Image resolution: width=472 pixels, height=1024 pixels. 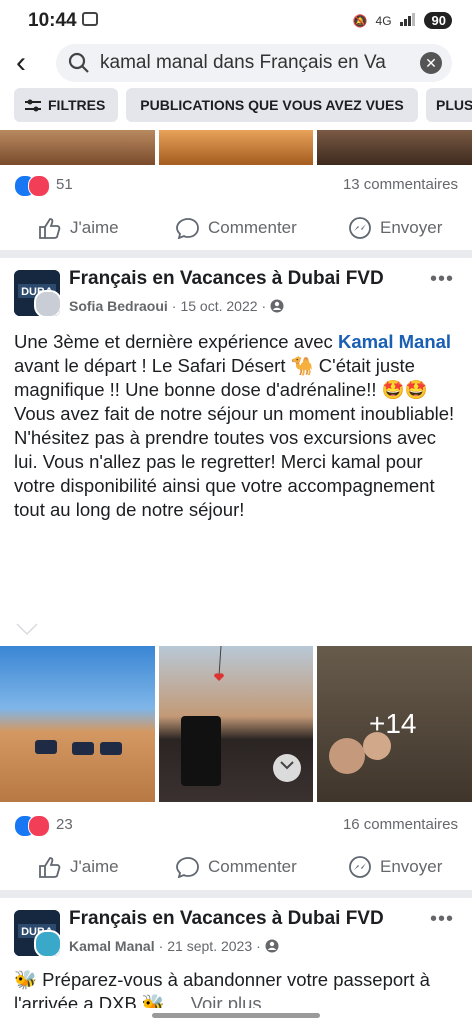 I want to click on comment-count: 16 commentaires, so click(x=400, y=824).